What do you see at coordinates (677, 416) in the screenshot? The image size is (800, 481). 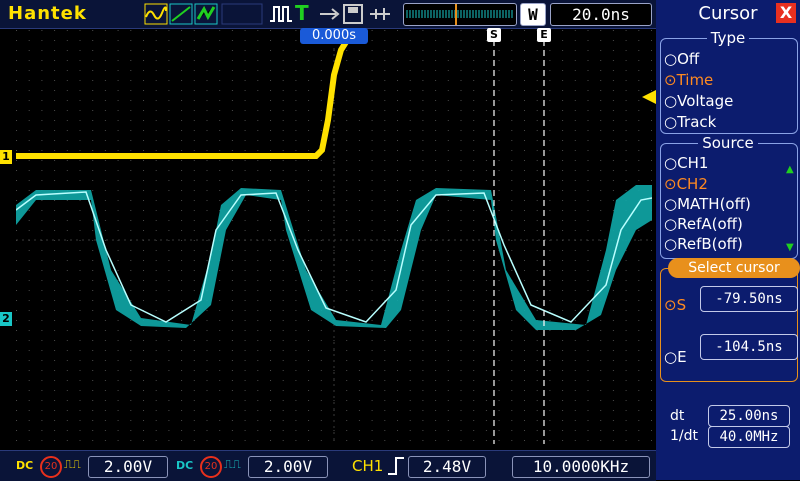 I see `dt-label: dt` at bounding box center [677, 416].